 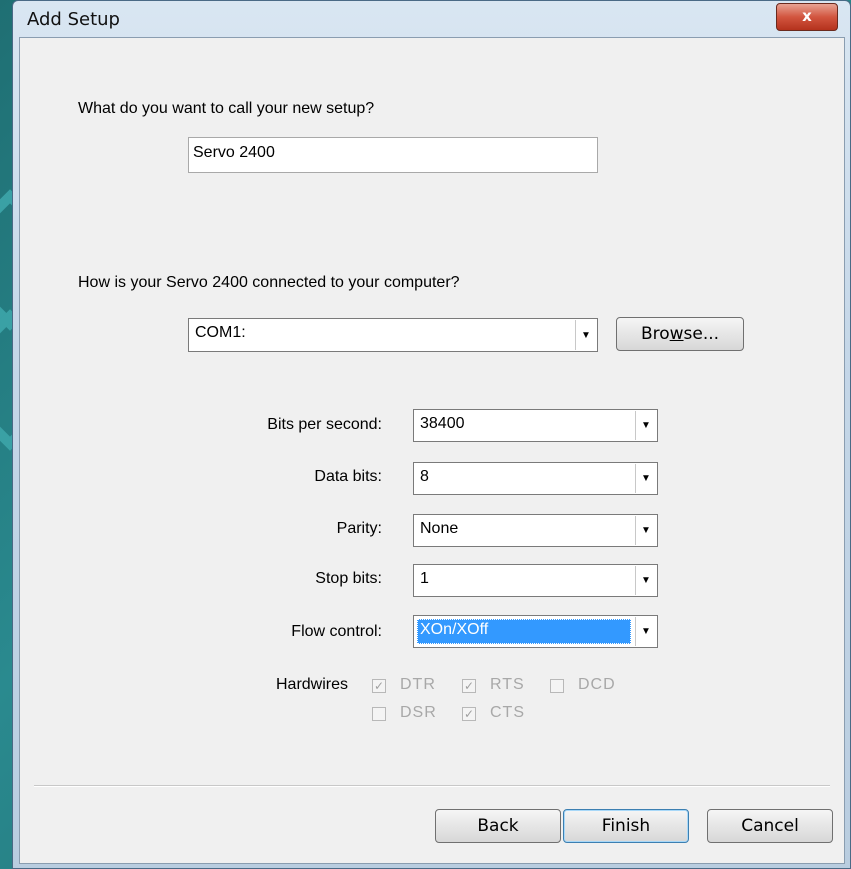 I want to click on separator, so click(x=432, y=786).